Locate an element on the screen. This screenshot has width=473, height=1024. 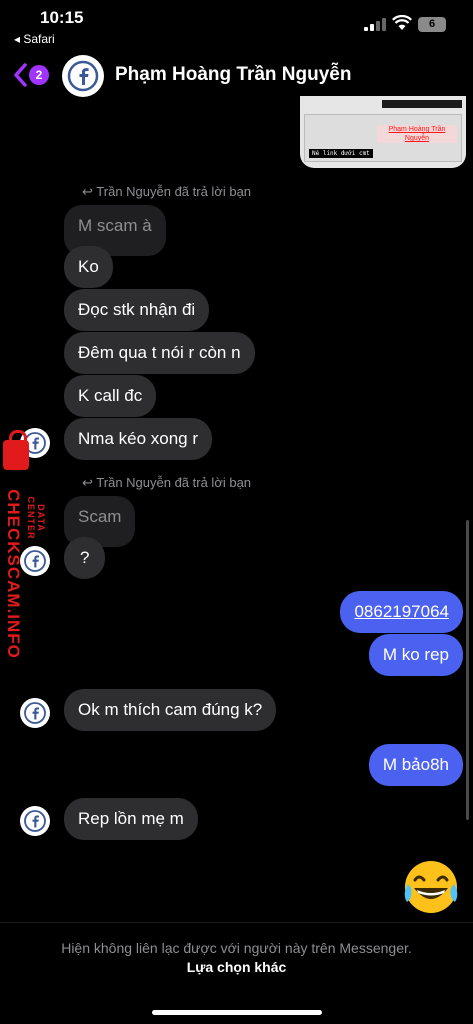
laughing-emoji-icon is located at coordinates (431, 887).